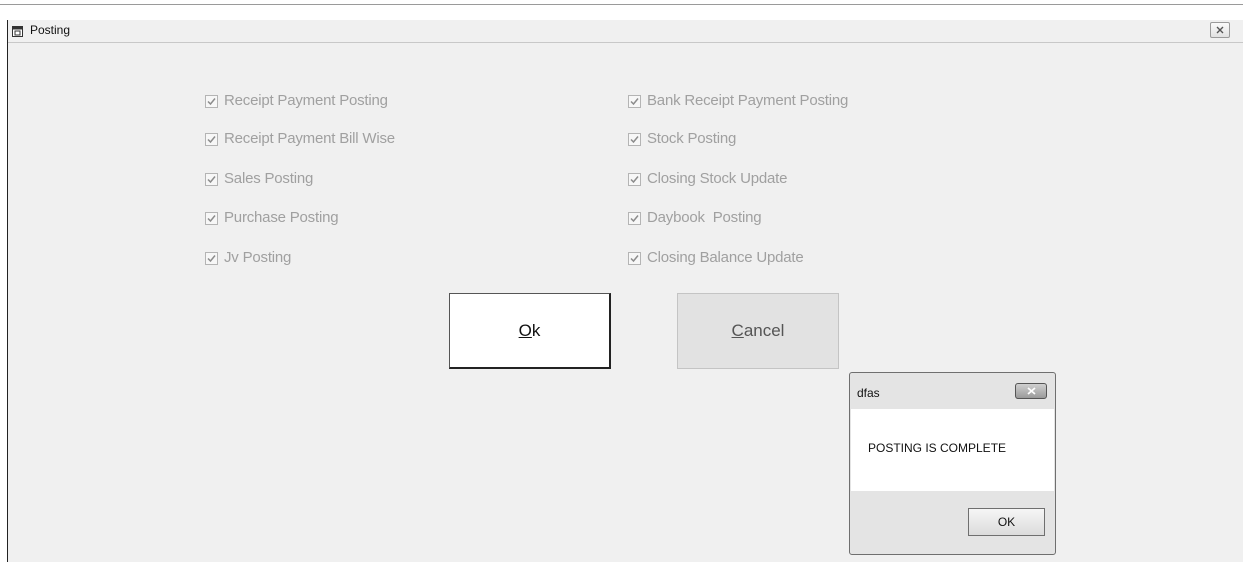  I want to click on cancel-mnemonic: C, so click(737, 330).